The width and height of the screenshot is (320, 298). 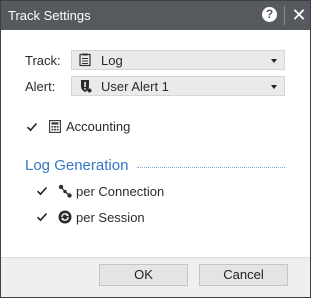 I want to click on alert-value: User Alert 1, so click(x=135, y=86).